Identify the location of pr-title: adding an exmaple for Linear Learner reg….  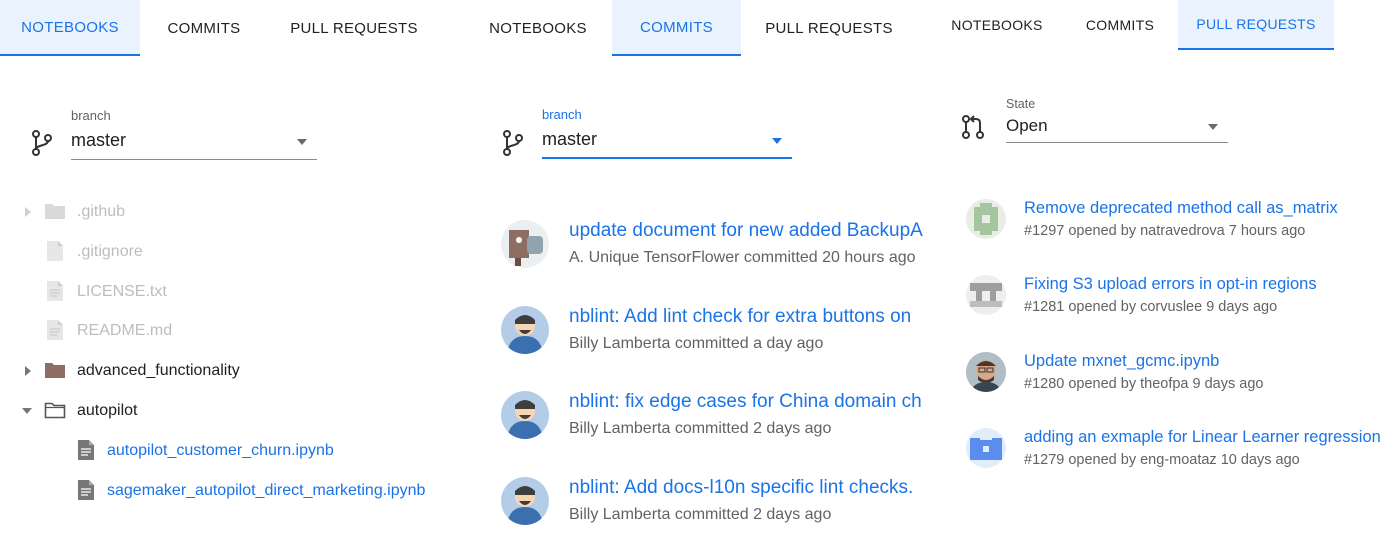
(1202, 437).